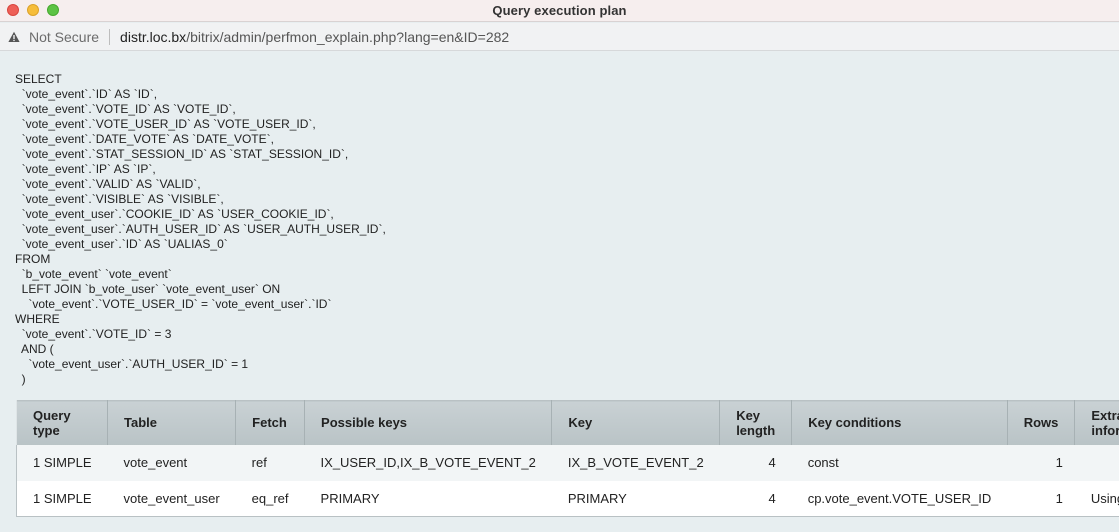 The width and height of the screenshot is (1119, 532). What do you see at coordinates (132, 364) in the screenshot?
I see `sql-line: `vote_event_user`.`AUTH_USER_ID` = 1` at bounding box center [132, 364].